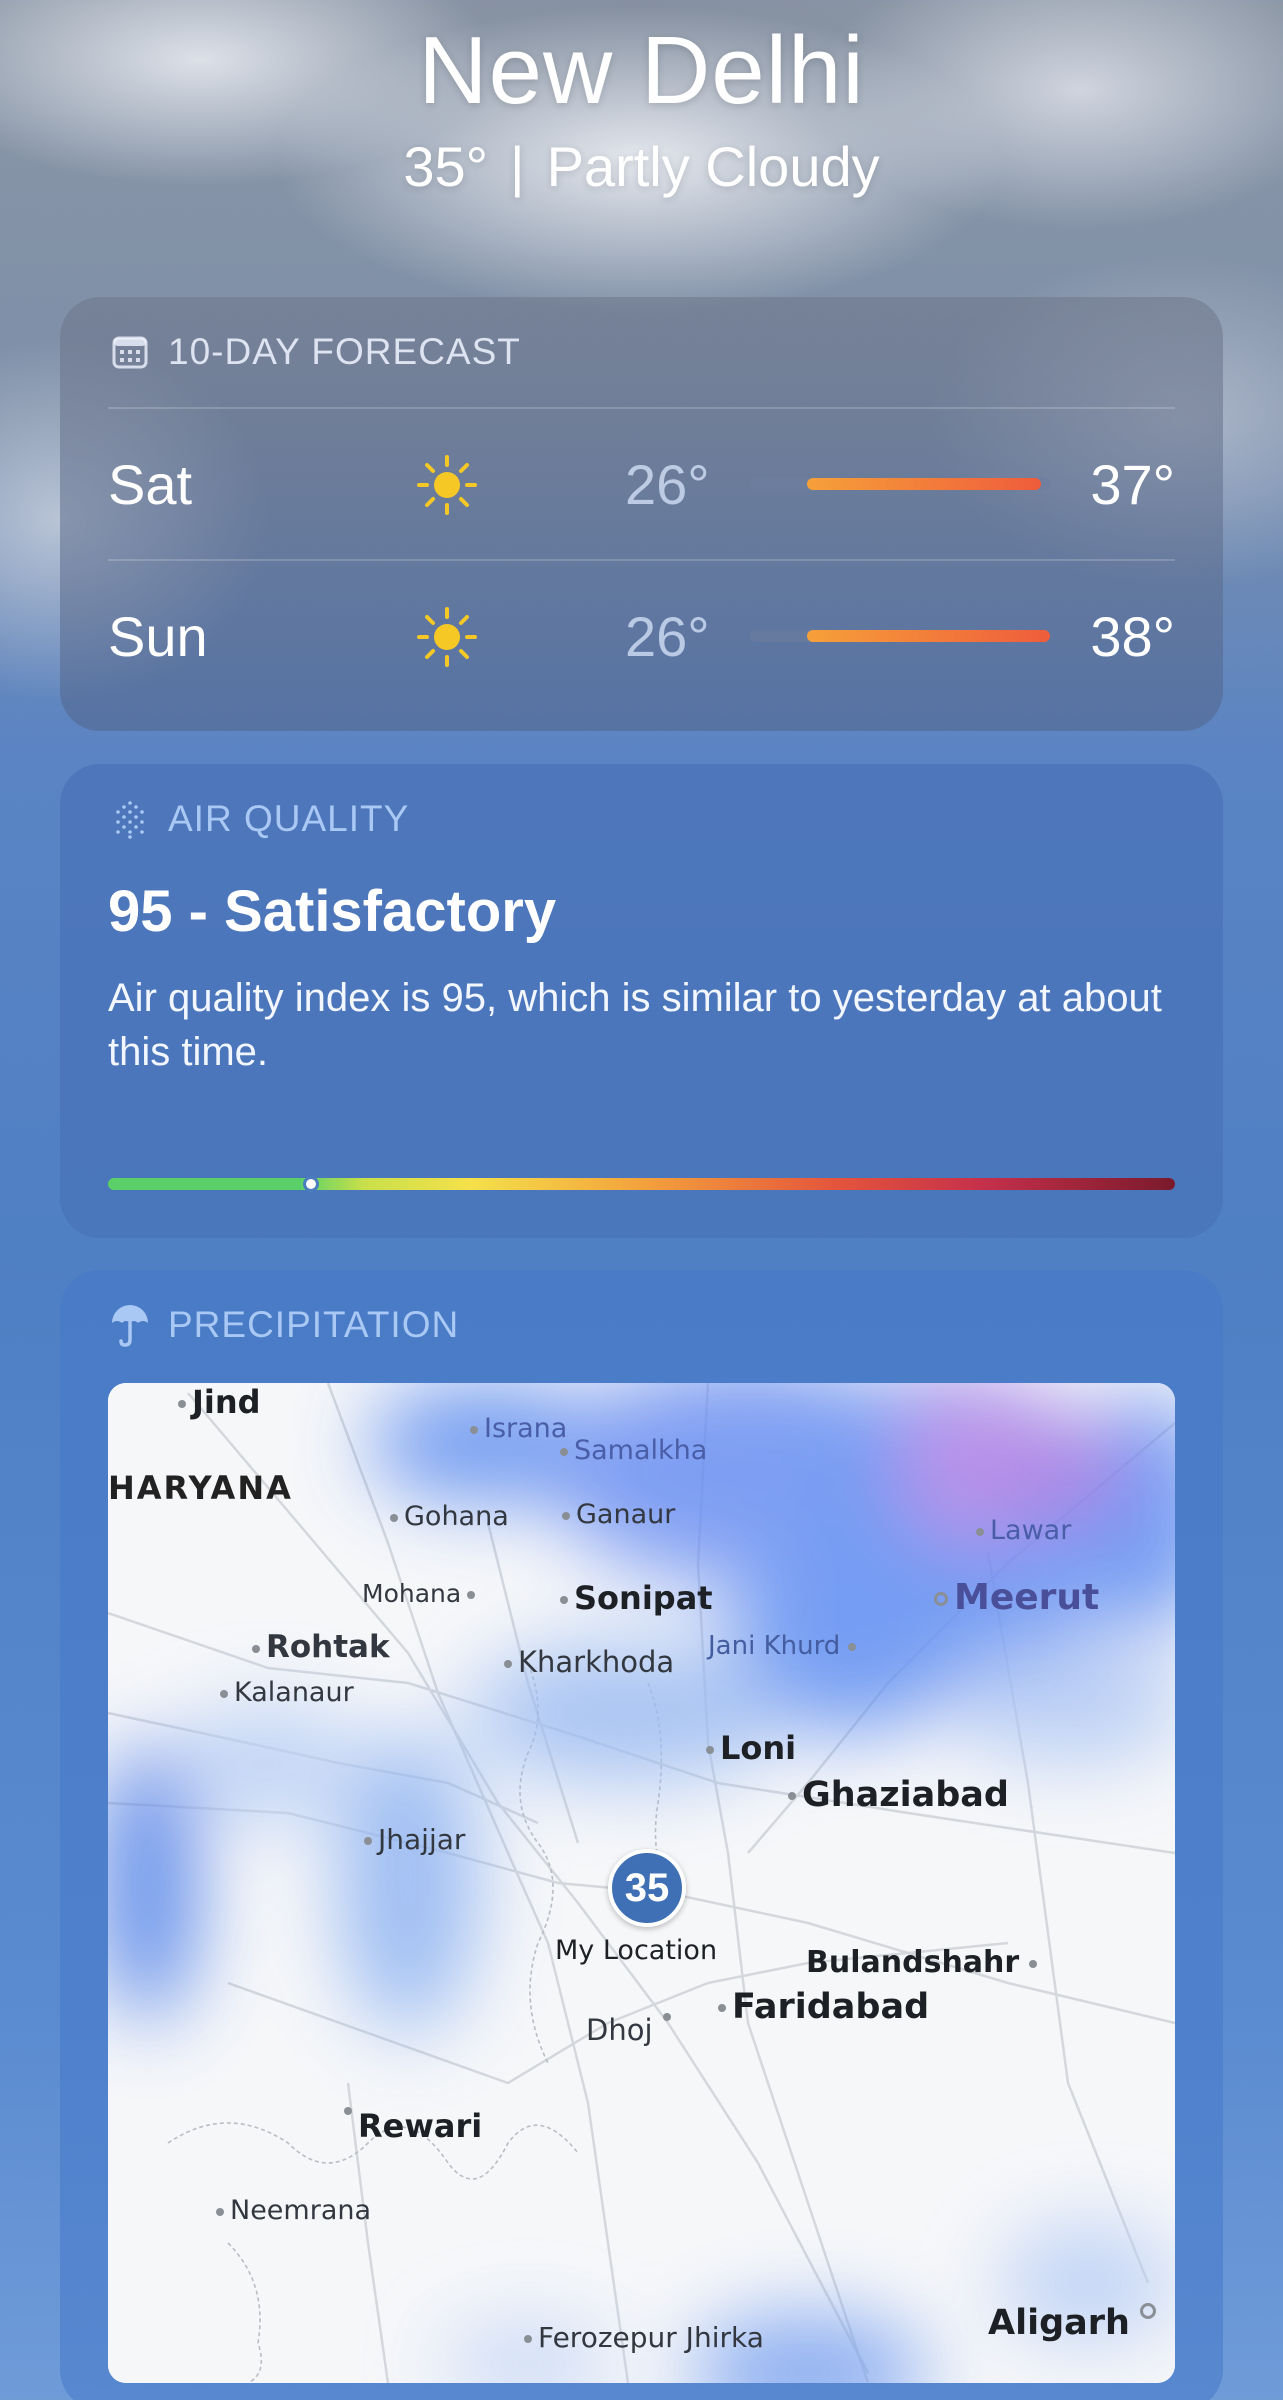 Image resolution: width=1283 pixels, height=2400 pixels. What do you see at coordinates (644, 2337) in the screenshot?
I see `map-label-ferozepur-jhirka: Ferozepur Jhirka` at bounding box center [644, 2337].